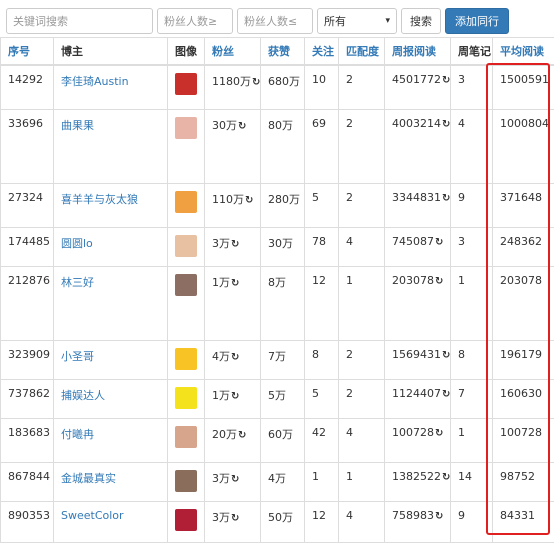 The height and width of the screenshot is (553, 554). I want to click on keyword-search-input: 关键词搜索, so click(79, 21).